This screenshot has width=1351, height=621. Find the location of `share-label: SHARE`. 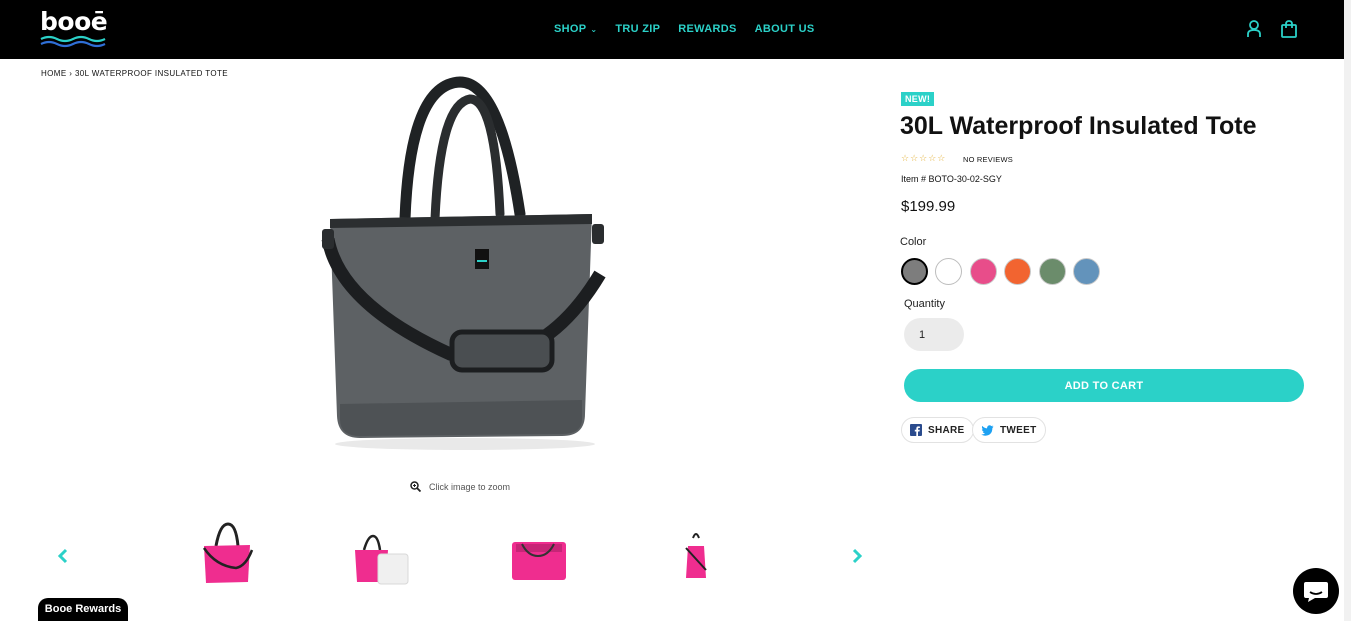

share-label: SHARE is located at coordinates (946, 430).